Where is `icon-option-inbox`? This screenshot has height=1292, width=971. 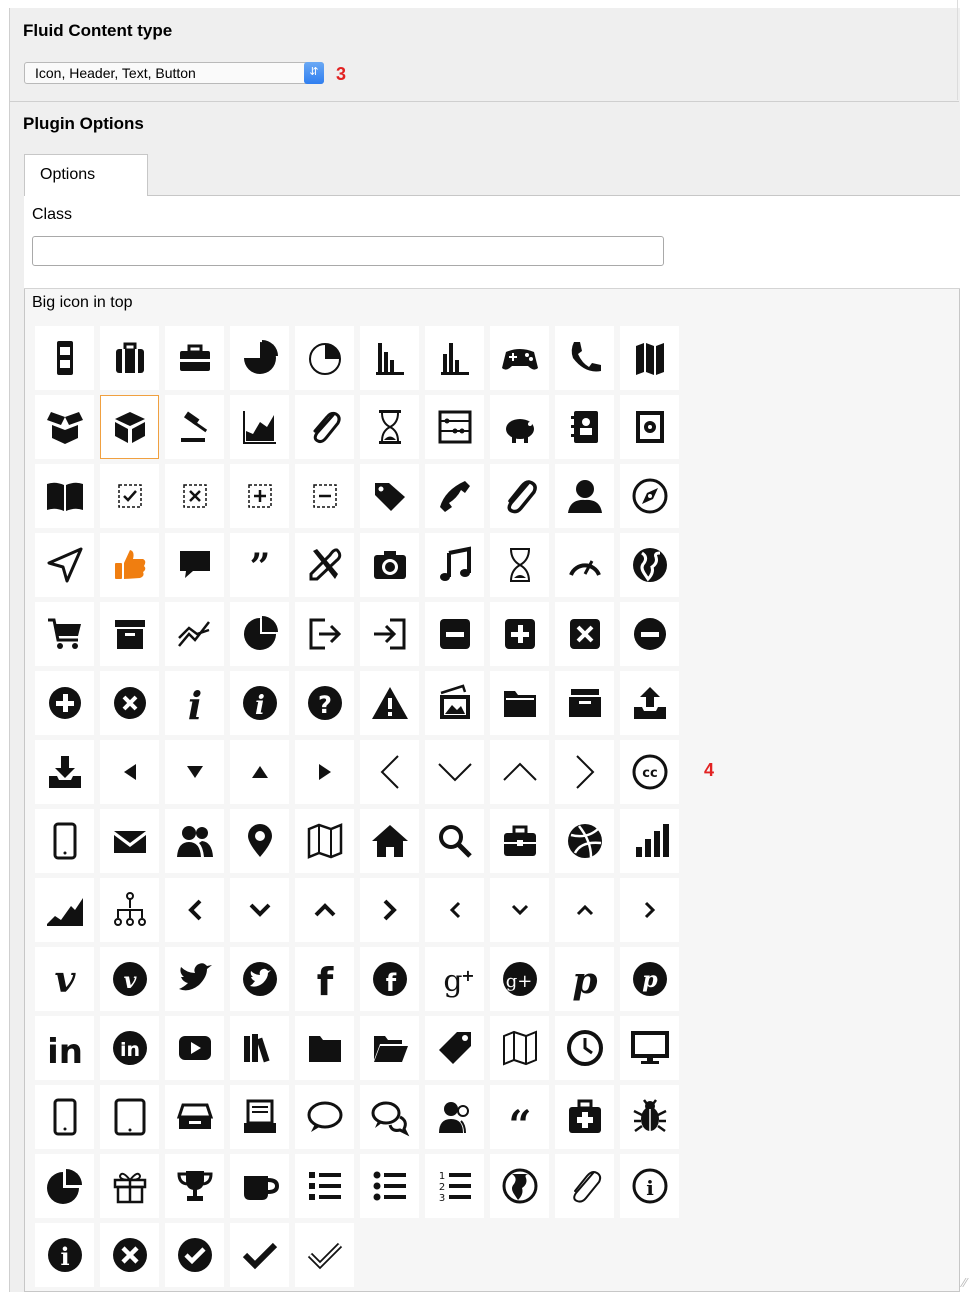
icon-option-inbox is located at coordinates (584, 703).